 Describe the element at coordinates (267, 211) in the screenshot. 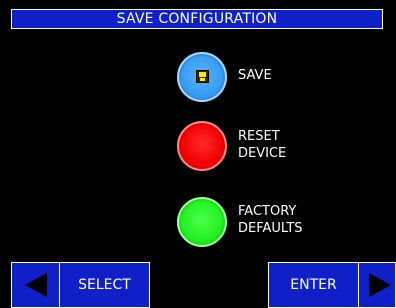

I see `factory-label-line1: FACTORY` at that location.